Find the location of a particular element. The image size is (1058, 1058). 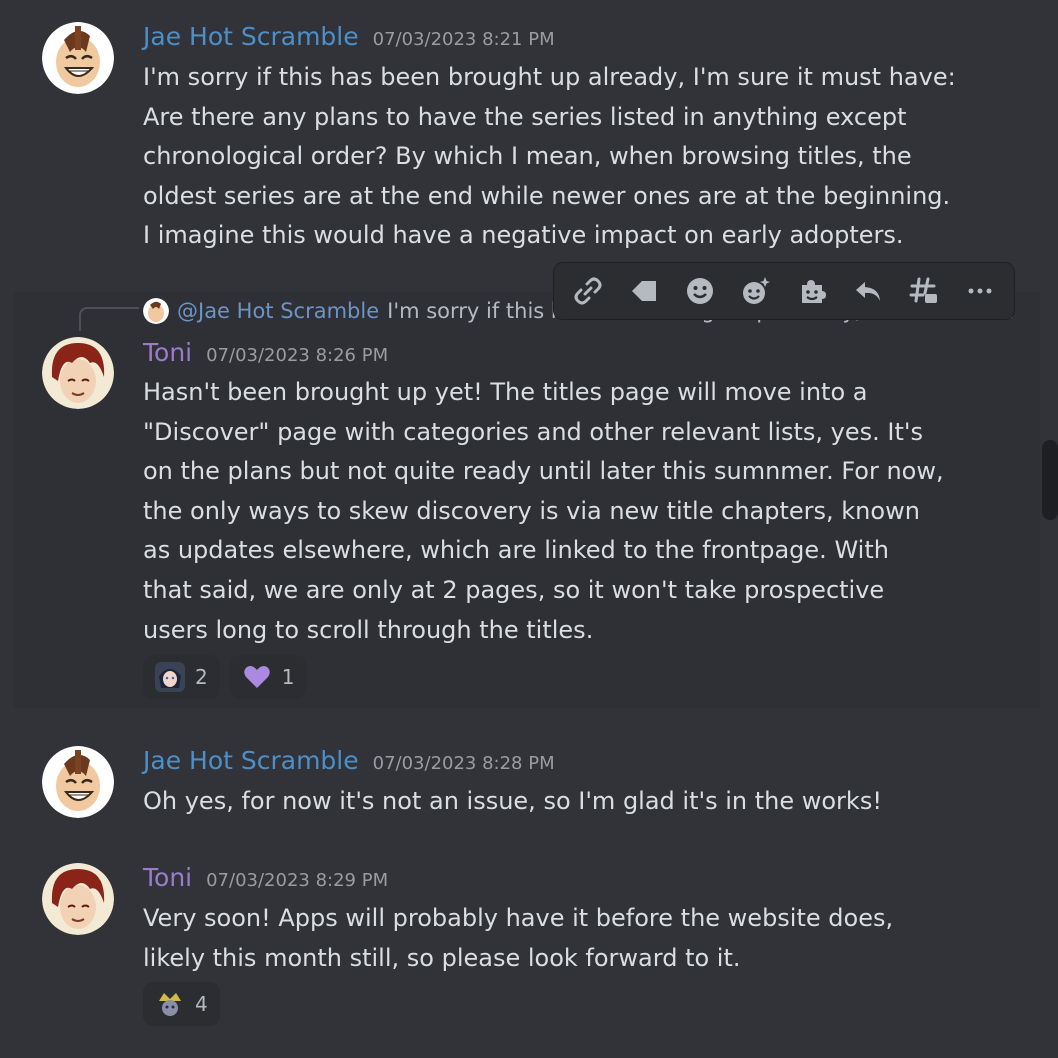

copy-link-button is located at coordinates (588, 291).